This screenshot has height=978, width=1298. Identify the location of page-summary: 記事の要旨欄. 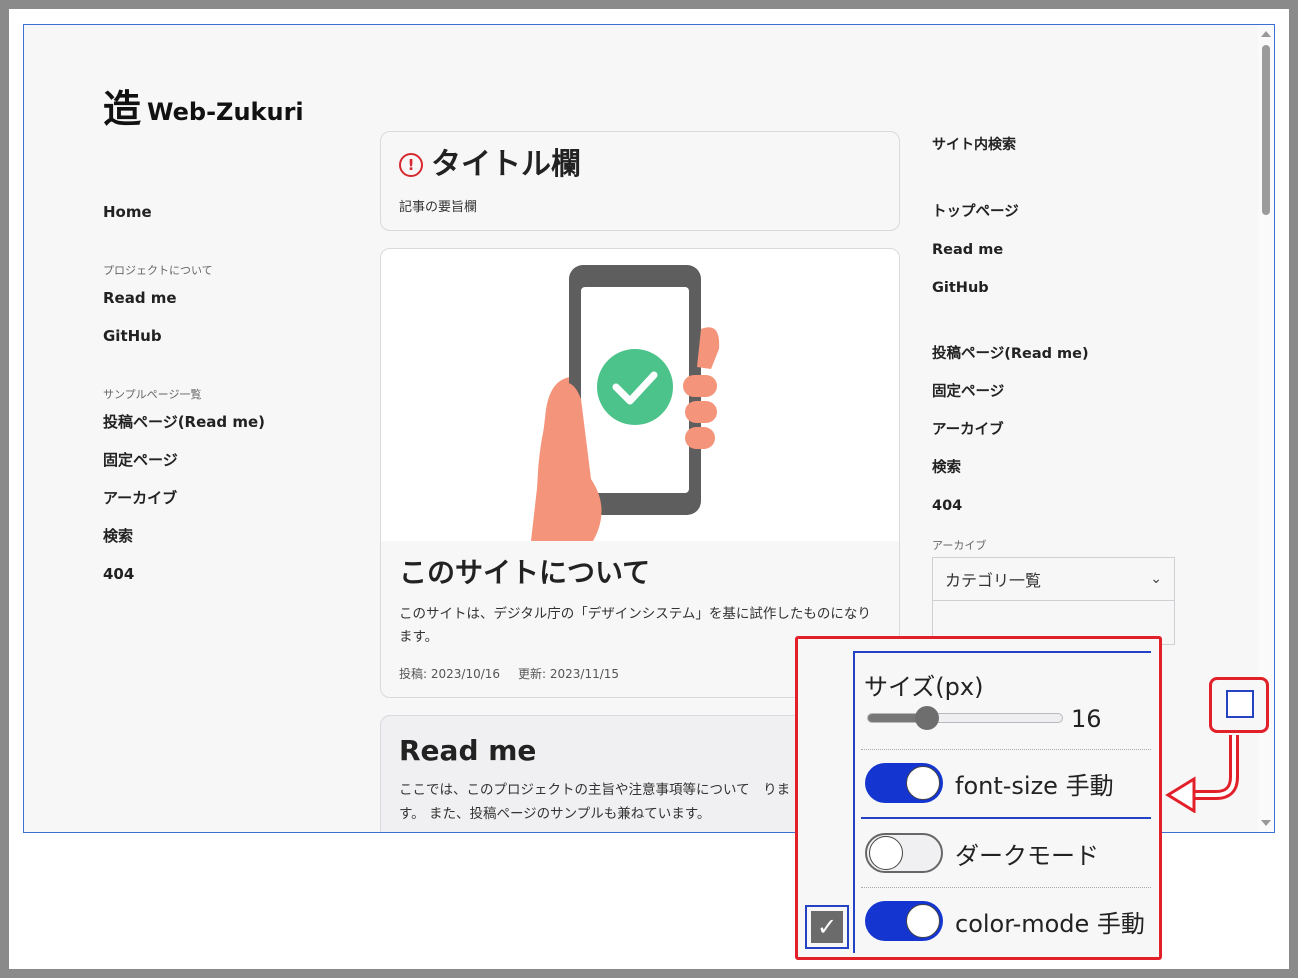
(438, 207).